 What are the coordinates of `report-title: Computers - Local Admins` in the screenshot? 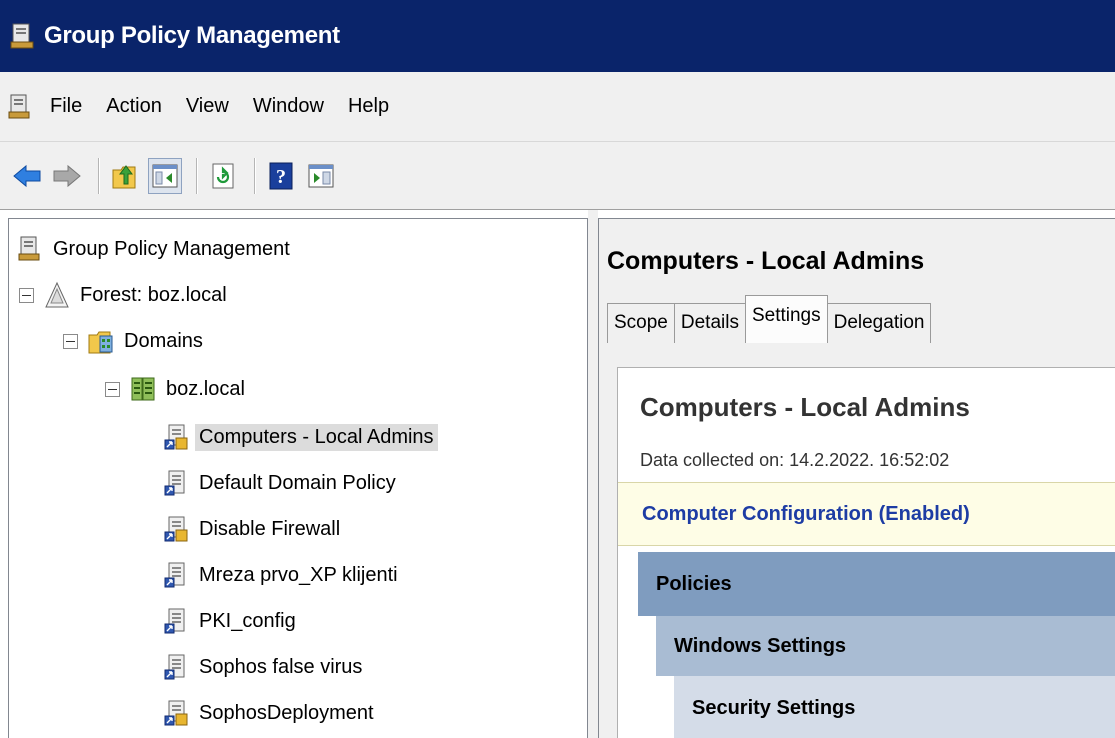 It's located at (805, 407).